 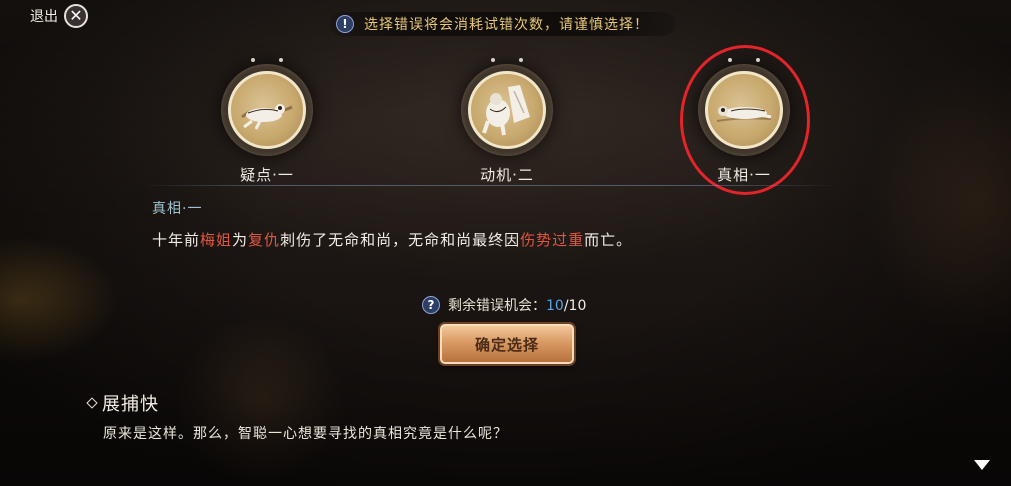 I want to click on dialog-speaker: 展捕快, so click(x=122, y=403).